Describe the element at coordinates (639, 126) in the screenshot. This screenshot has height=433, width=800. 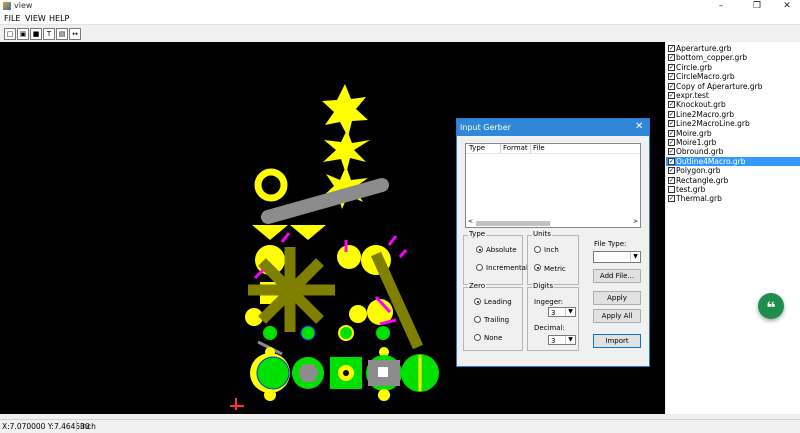
I see `dialog-close-icon: ✕` at that location.